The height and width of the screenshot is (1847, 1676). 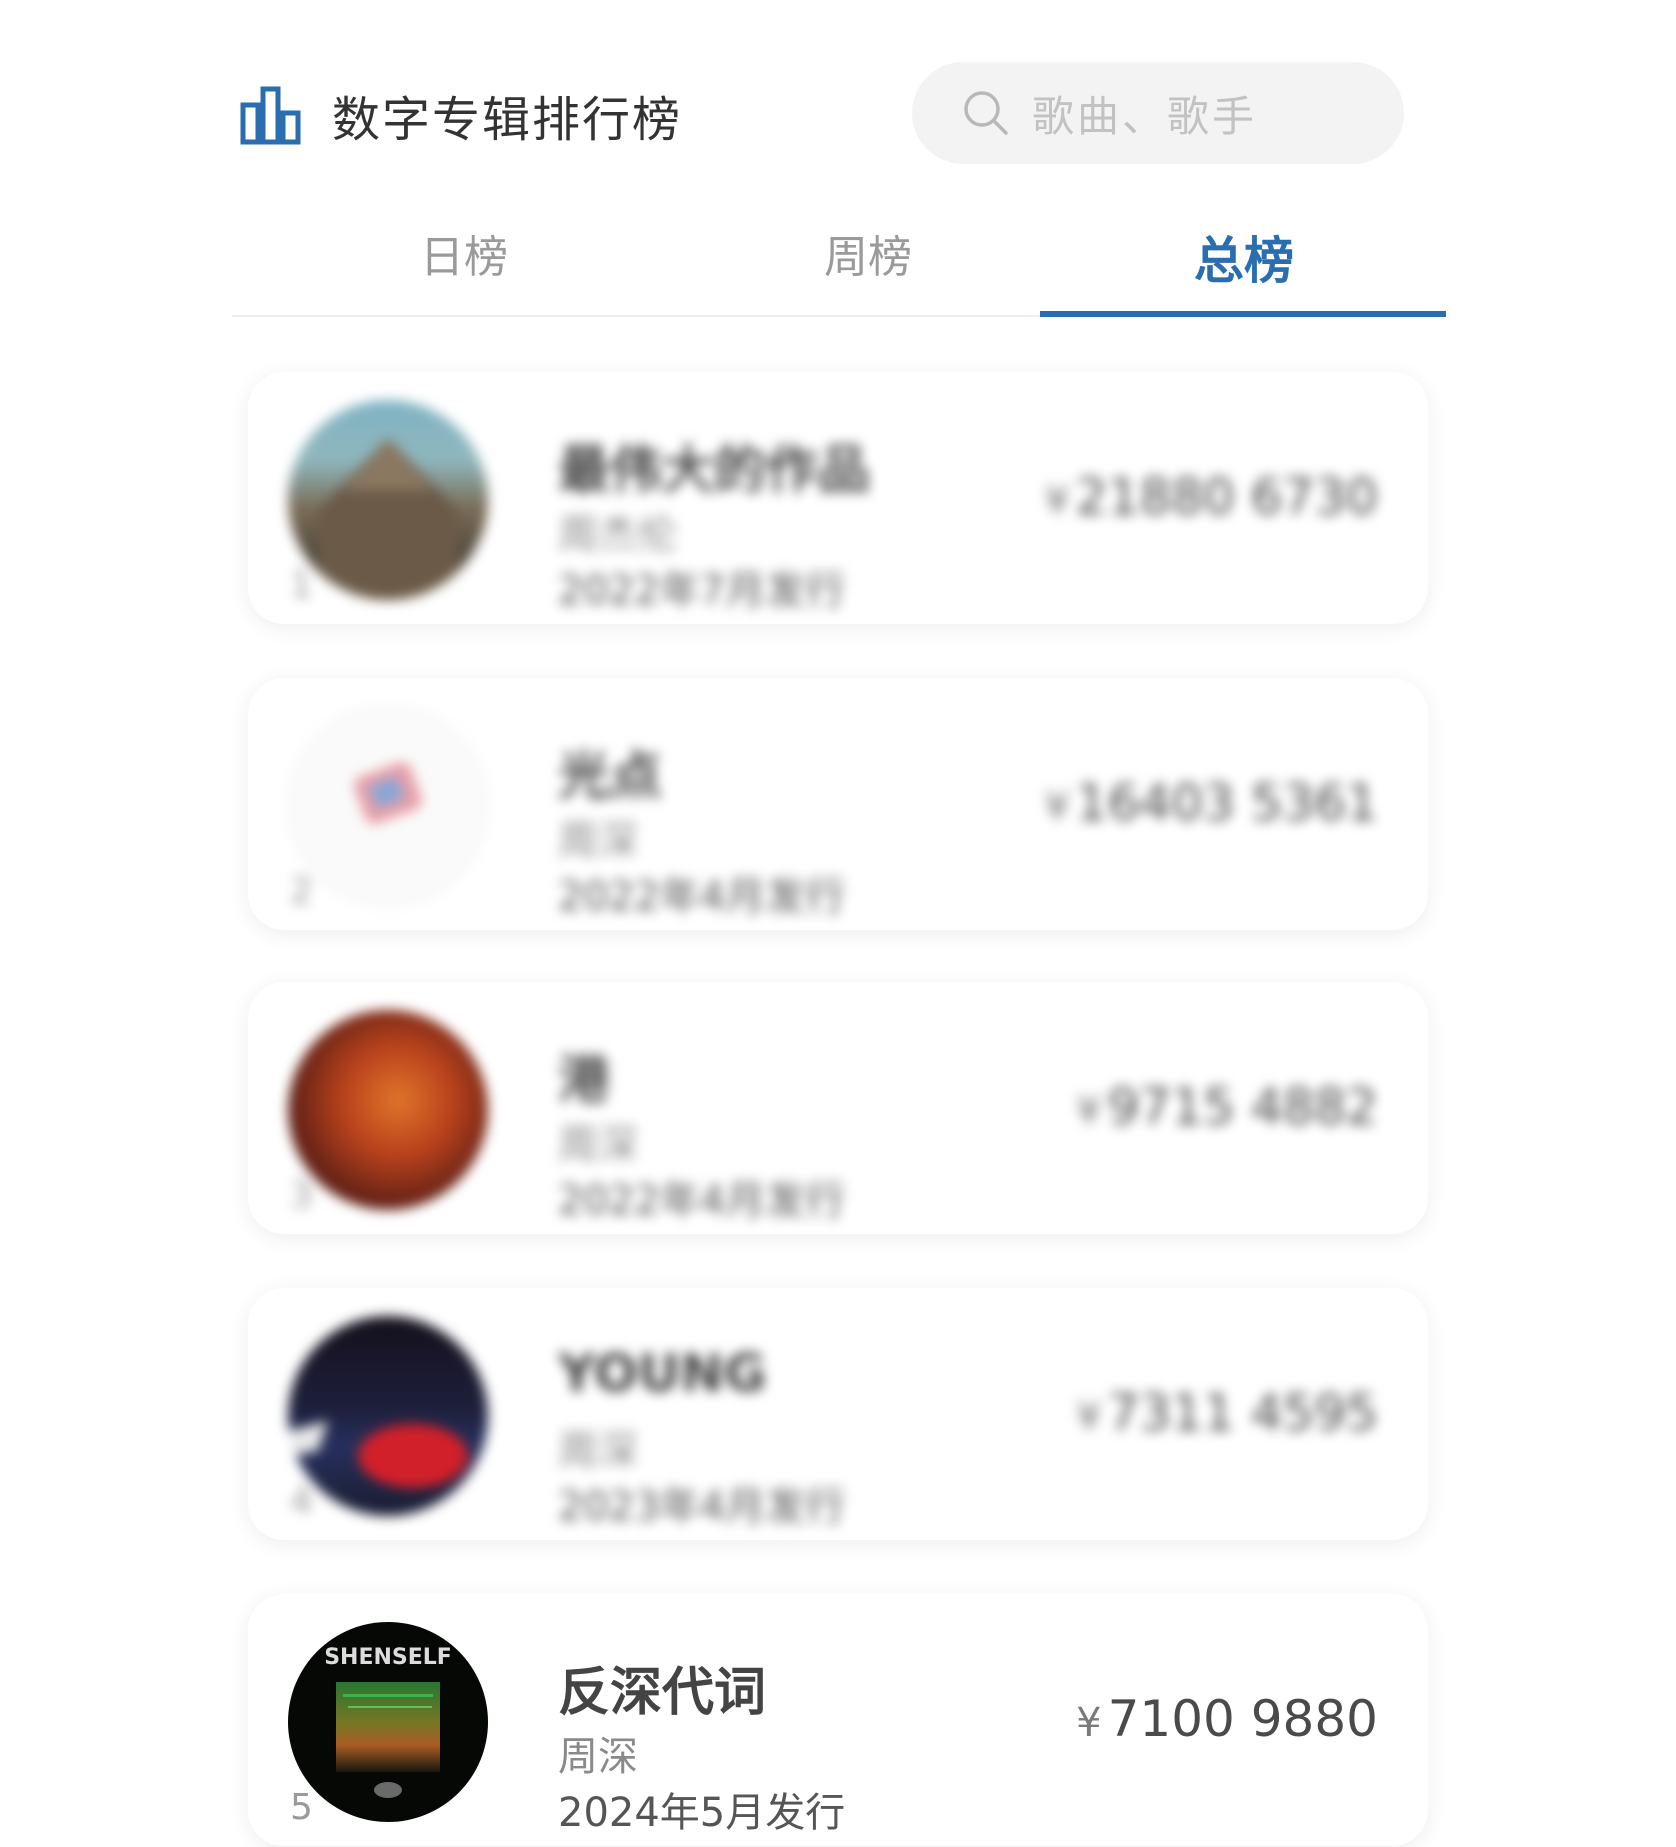 I want to click on release-date: 2024年5月发行, so click(x=702, y=1813).